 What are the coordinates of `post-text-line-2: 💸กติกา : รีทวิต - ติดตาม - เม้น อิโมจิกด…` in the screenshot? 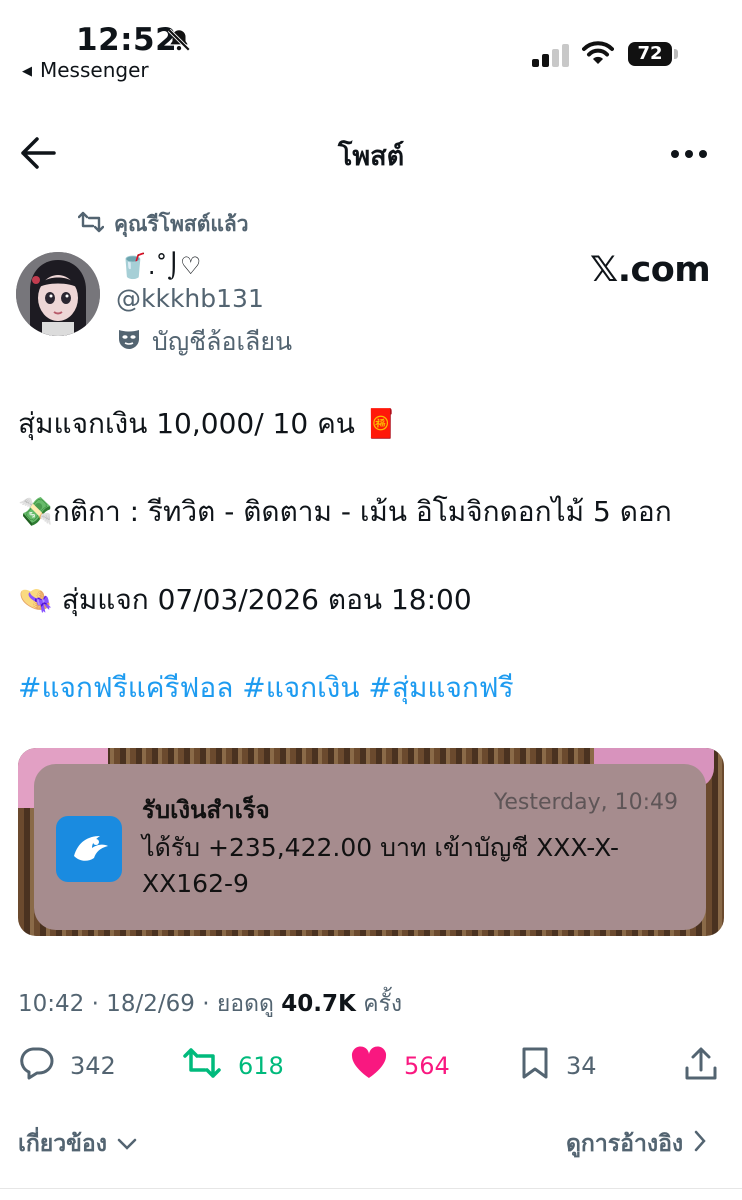 It's located at (345, 511).